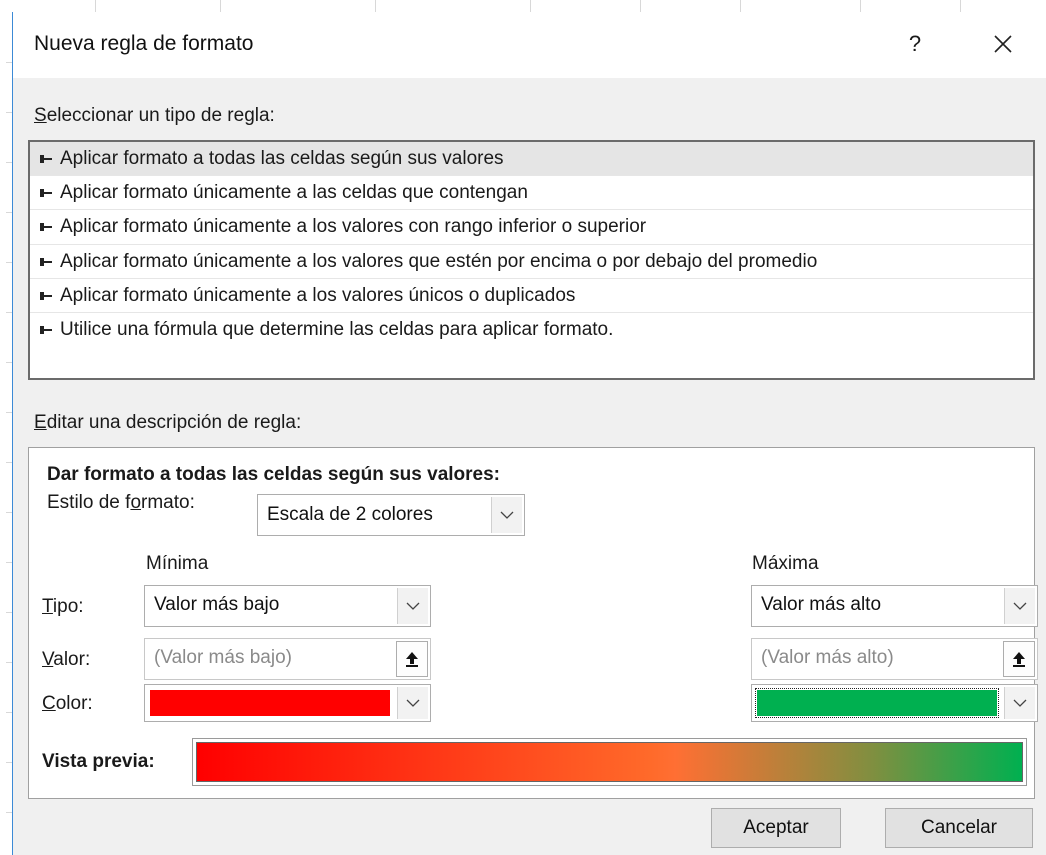  I want to click on minimum-color-swatch, so click(270, 703).